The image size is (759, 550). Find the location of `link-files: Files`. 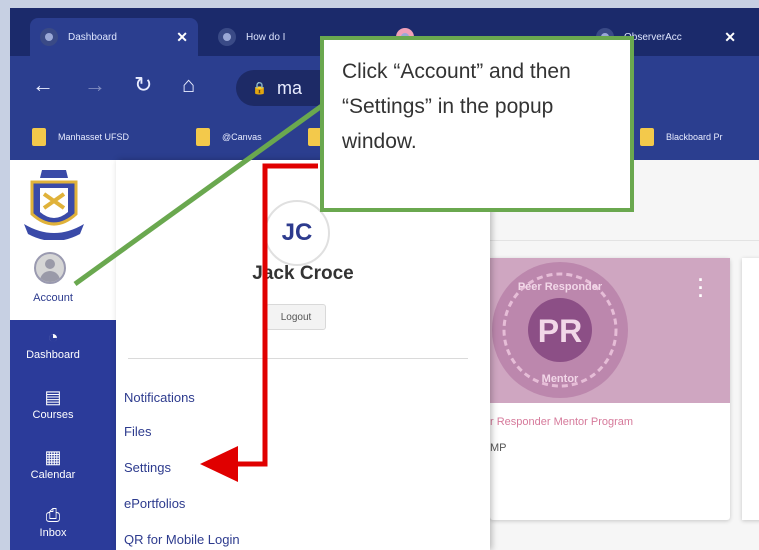

link-files: Files is located at coordinates (137, 431).